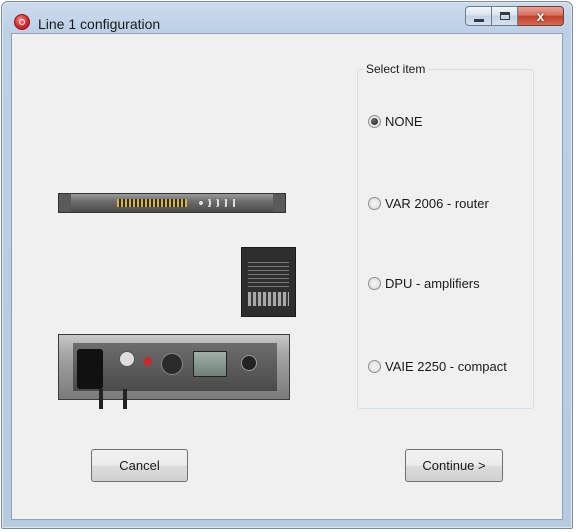  Describe the element at coordinates (432, 283) in the screenshot. I see `radio-label: DPU - amplifiers` at that location.